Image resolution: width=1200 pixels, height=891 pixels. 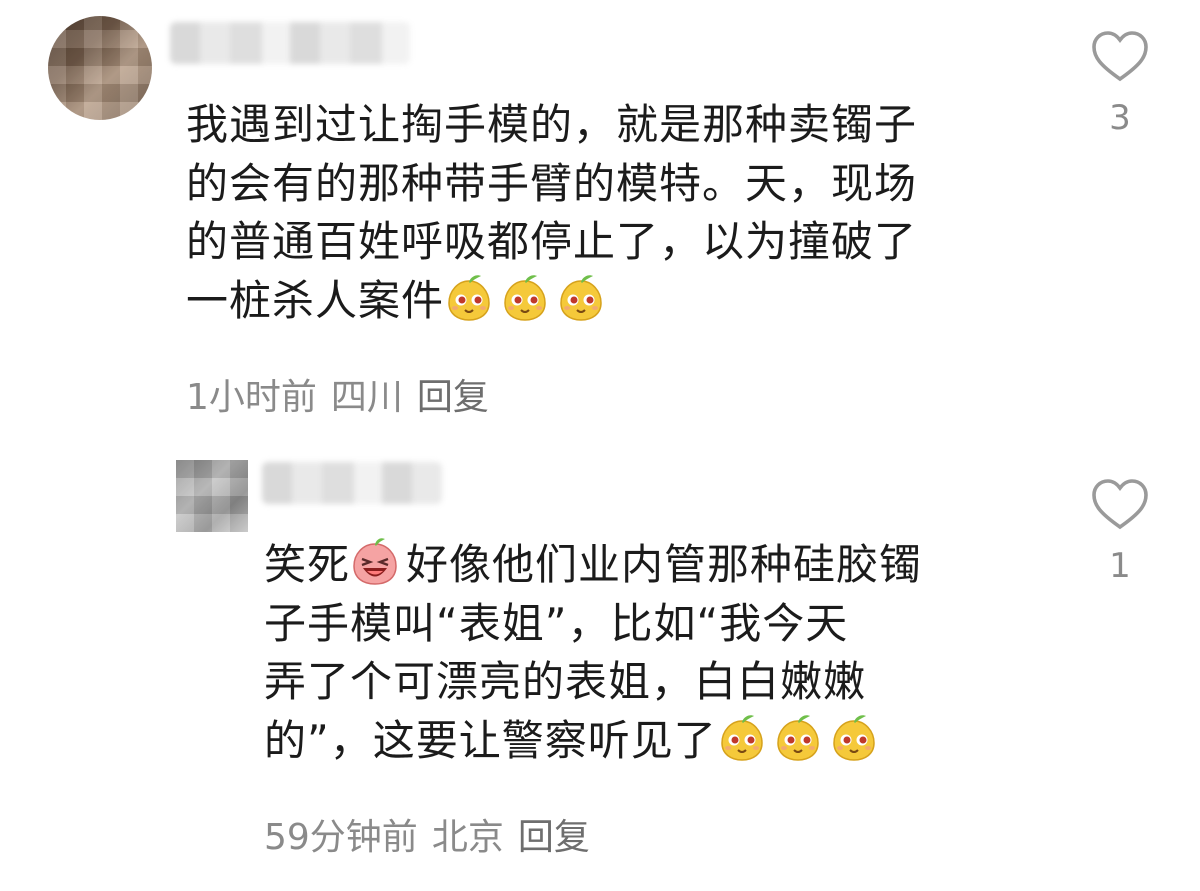 What do you see at coordinates (341, 837) in the screenshot?
I see `comment-time: 59分钟前` at bounding box center [341, 837].